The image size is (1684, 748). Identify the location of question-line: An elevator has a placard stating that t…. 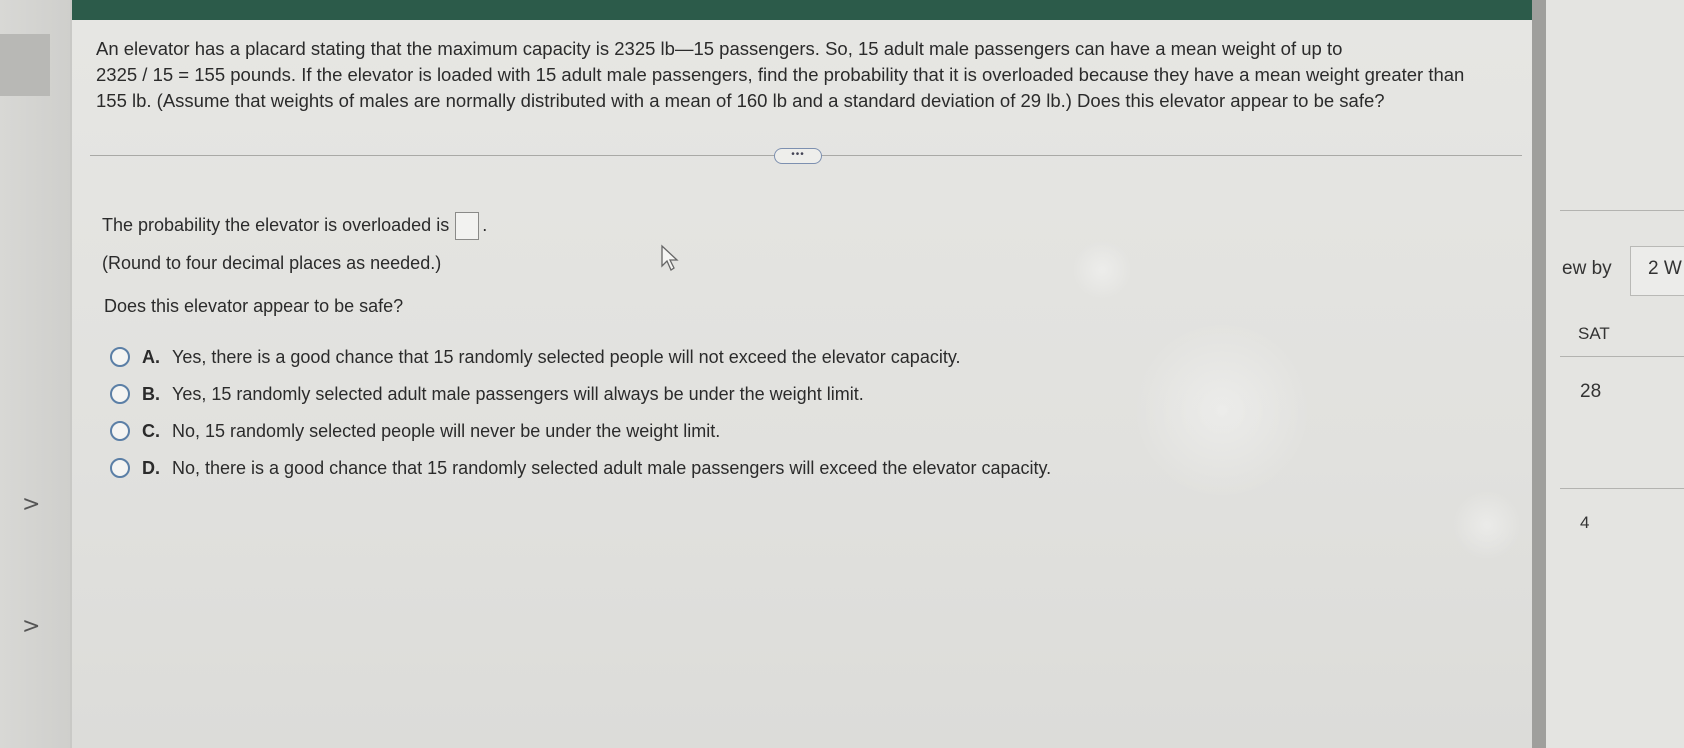
(719, 48).